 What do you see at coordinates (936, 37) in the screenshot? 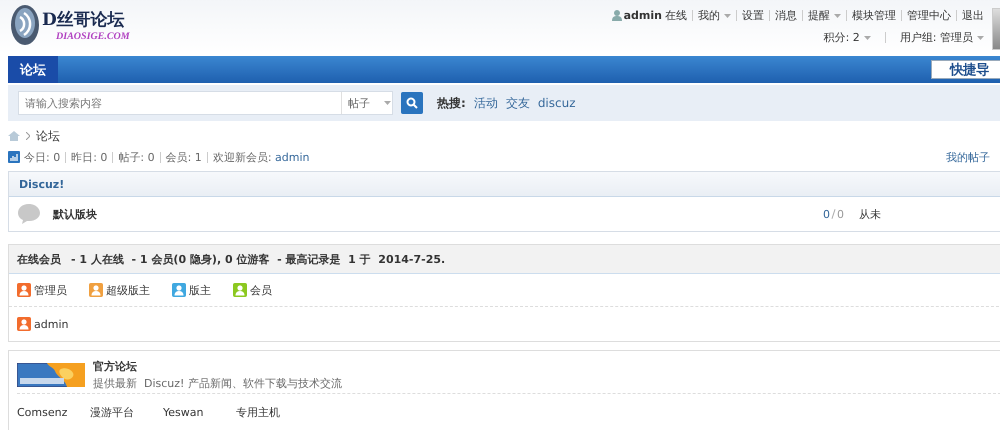
I see `stat-link: 用户组: 管理员` at bounding box center [936, 37].